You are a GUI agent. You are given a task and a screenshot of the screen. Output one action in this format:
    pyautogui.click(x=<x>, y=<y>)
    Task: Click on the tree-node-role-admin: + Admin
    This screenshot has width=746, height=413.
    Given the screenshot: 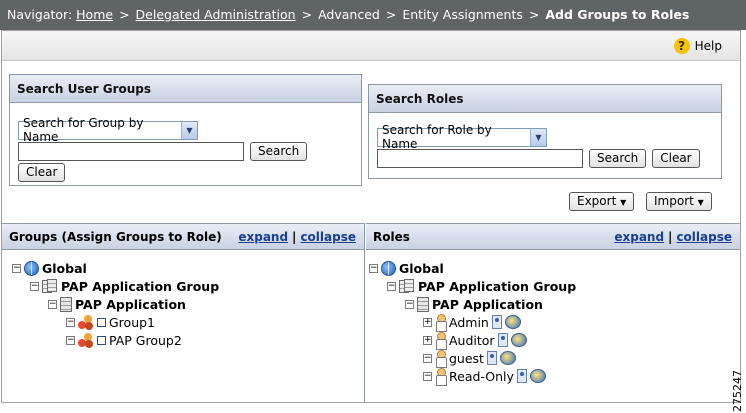 What is the action you would take?
    pyautogui.click(x=472, y=322)
    